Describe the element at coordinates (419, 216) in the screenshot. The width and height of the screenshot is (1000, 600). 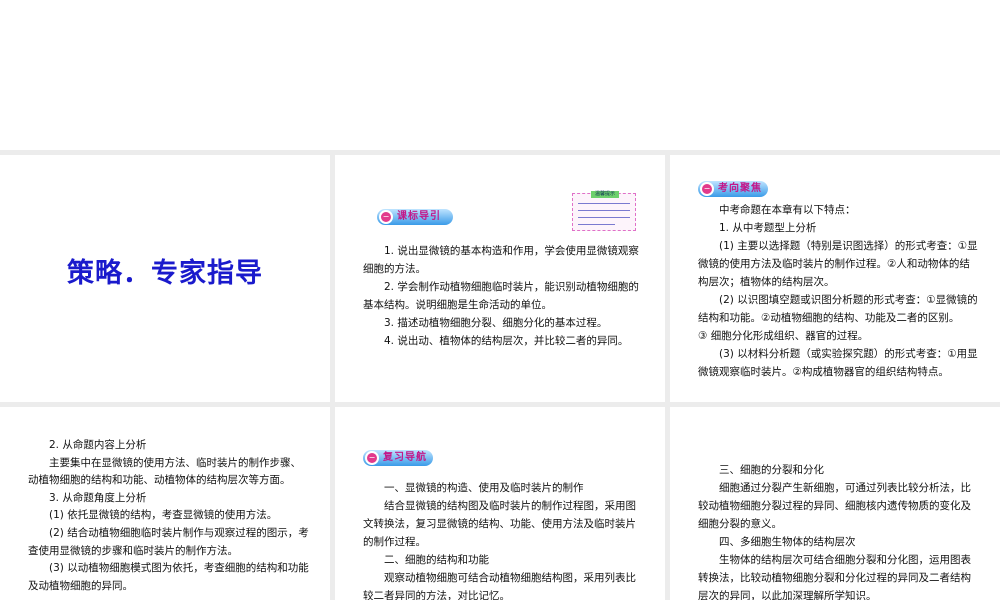
I see `badge-label: 课标导引` at that location.